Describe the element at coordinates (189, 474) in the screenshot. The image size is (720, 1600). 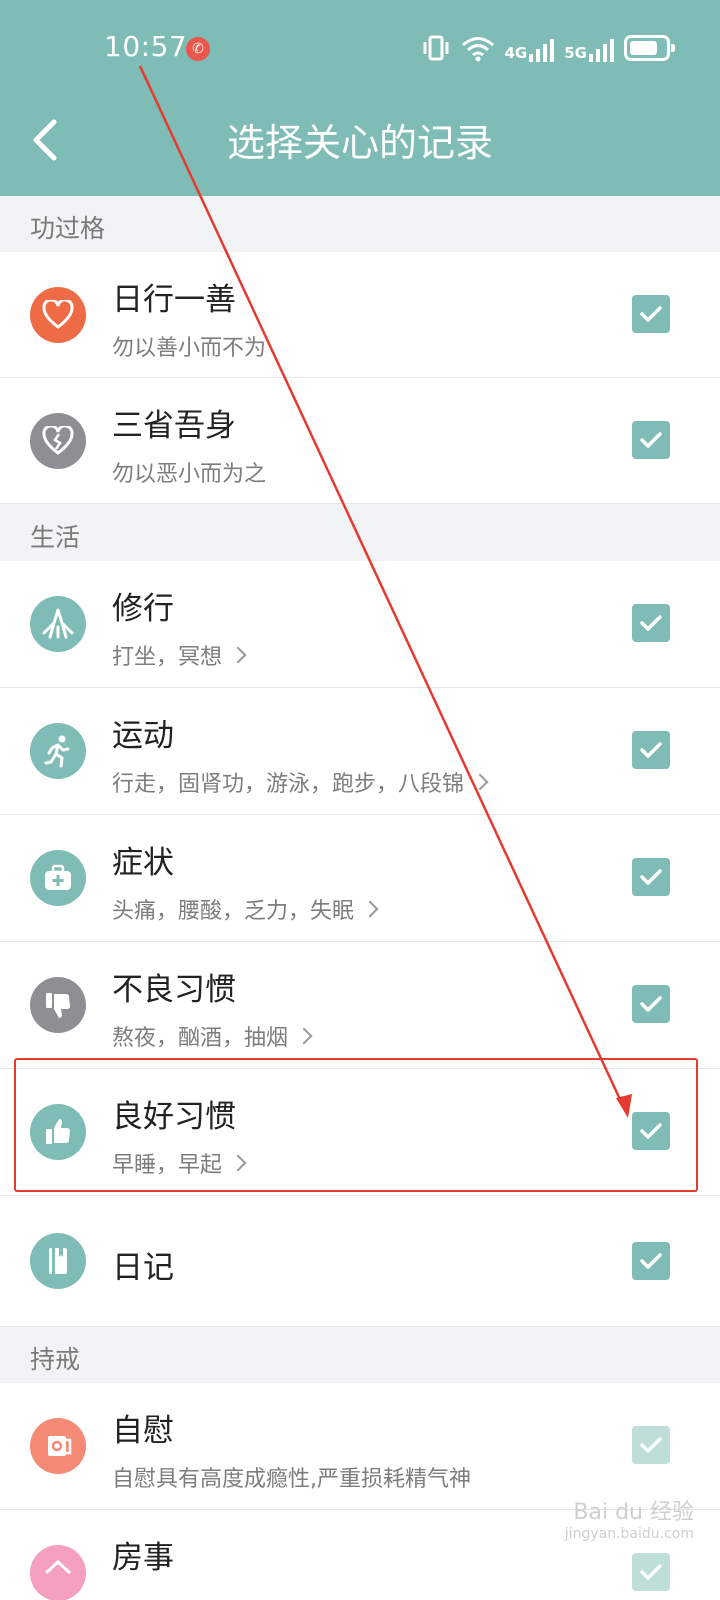
I see `item-subtitle: 勿以恶小而为之` at that location.